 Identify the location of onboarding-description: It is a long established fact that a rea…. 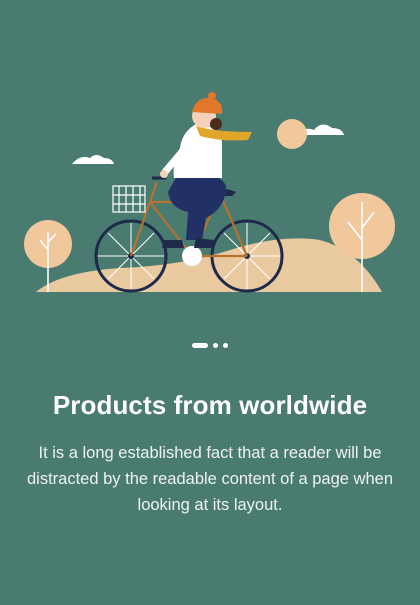
(209, 479).